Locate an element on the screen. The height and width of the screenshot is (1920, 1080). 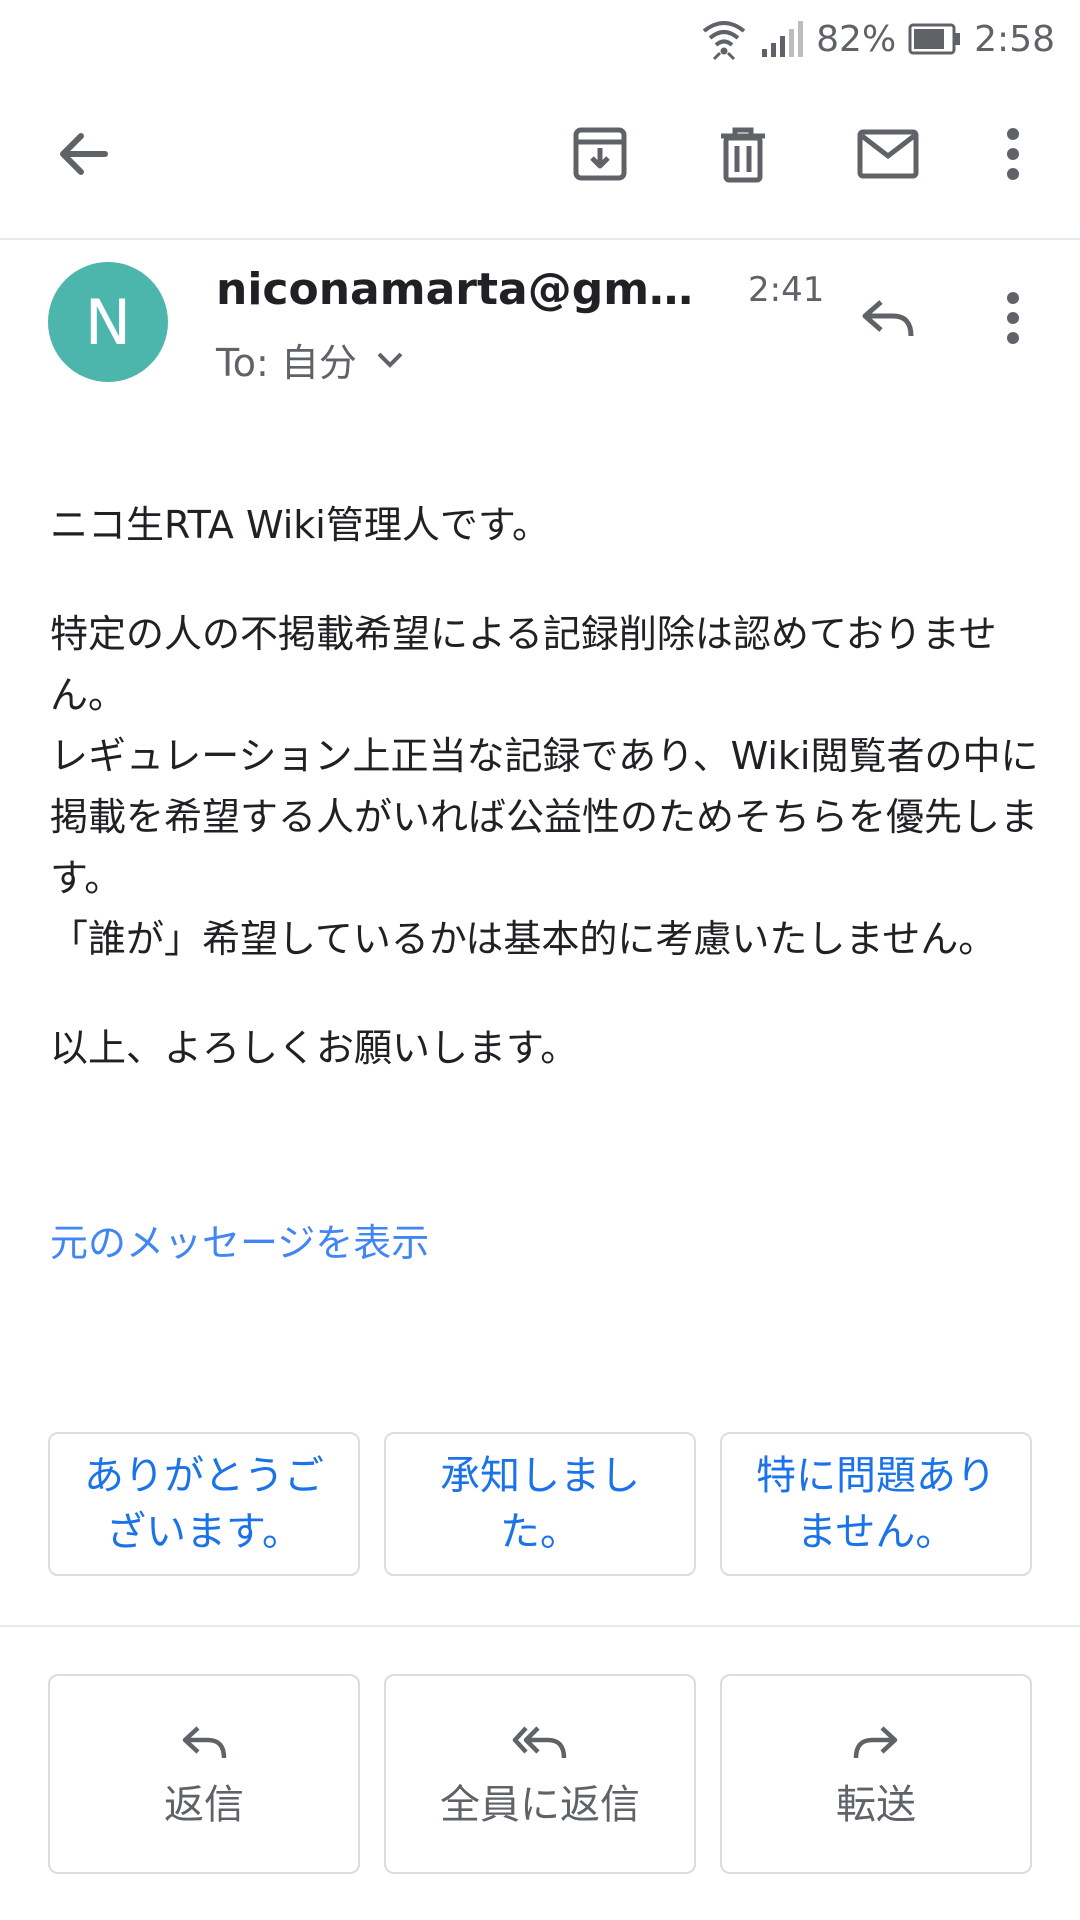
signal-icon is located at coordinates (782, 39).